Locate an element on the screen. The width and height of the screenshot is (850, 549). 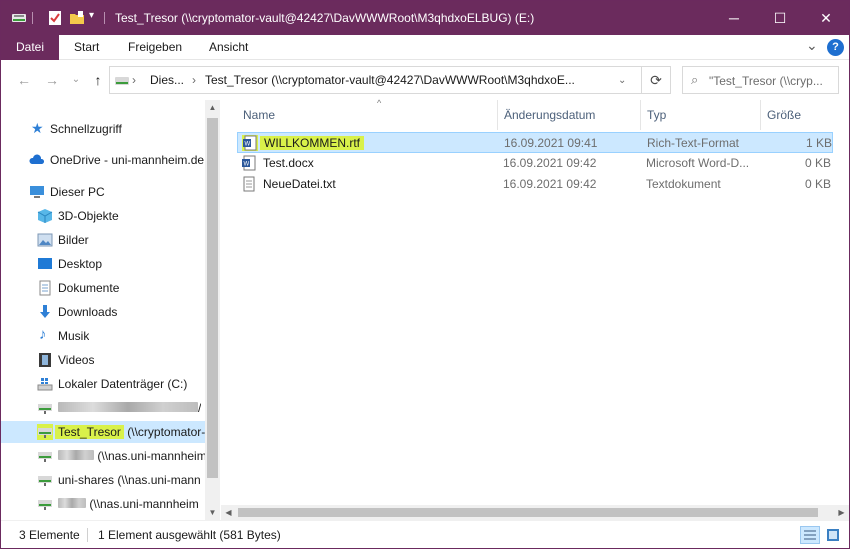
column-type: Typ is located at coordinates (701, 115).